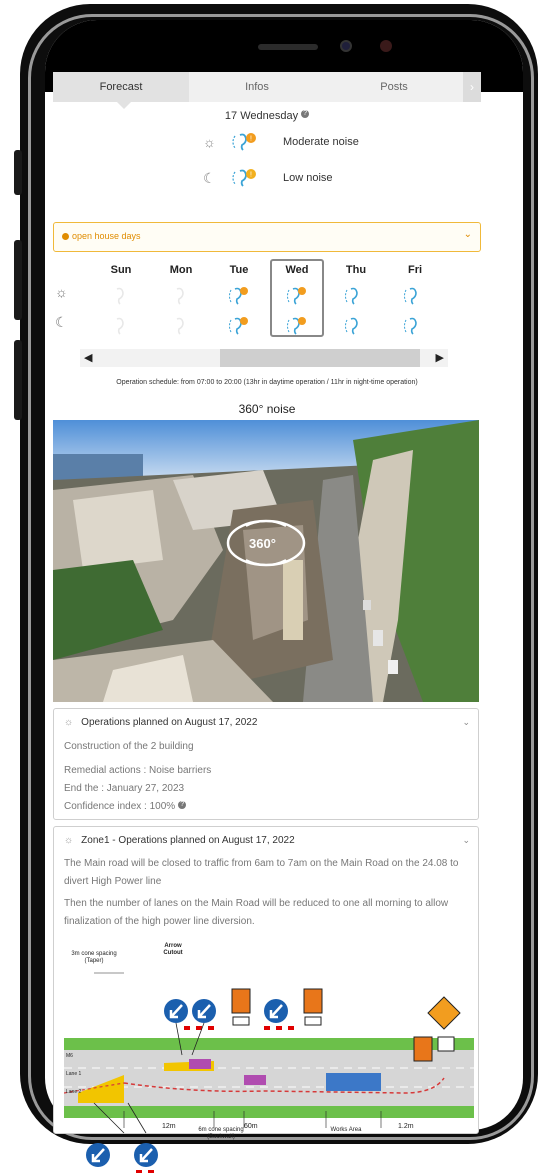 This screenshot has height=1173, width=541. What do you see at coordinates (406, 1126) in the screenshot?
I see `label-1-2m: 1.2m` at bounding box center [406, 1126].